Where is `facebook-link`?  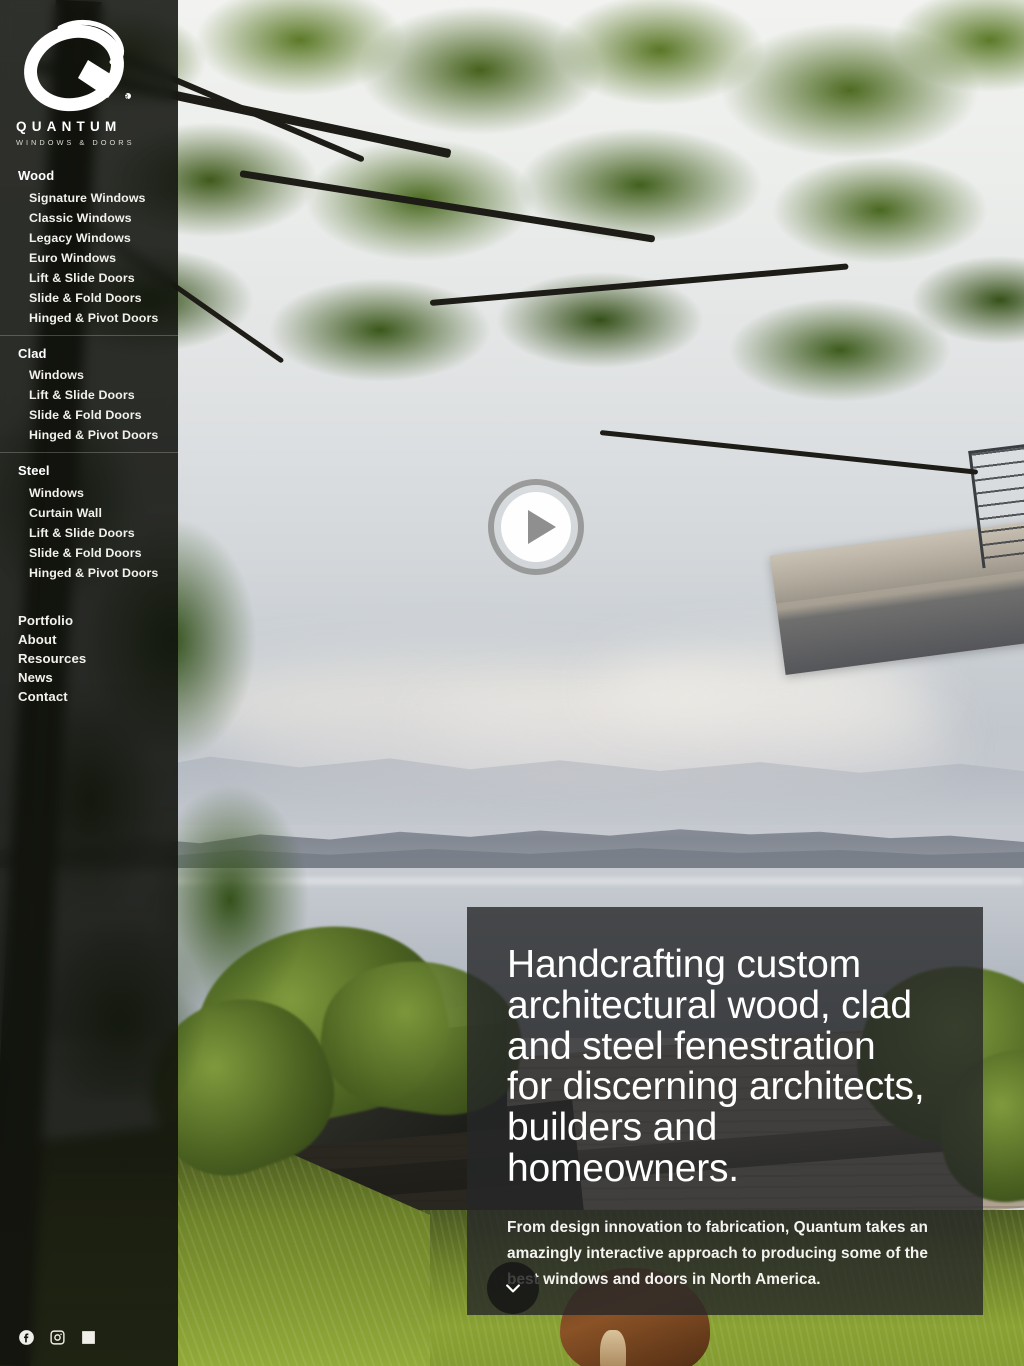 facebook-link is located at coordinates (26, 1337).